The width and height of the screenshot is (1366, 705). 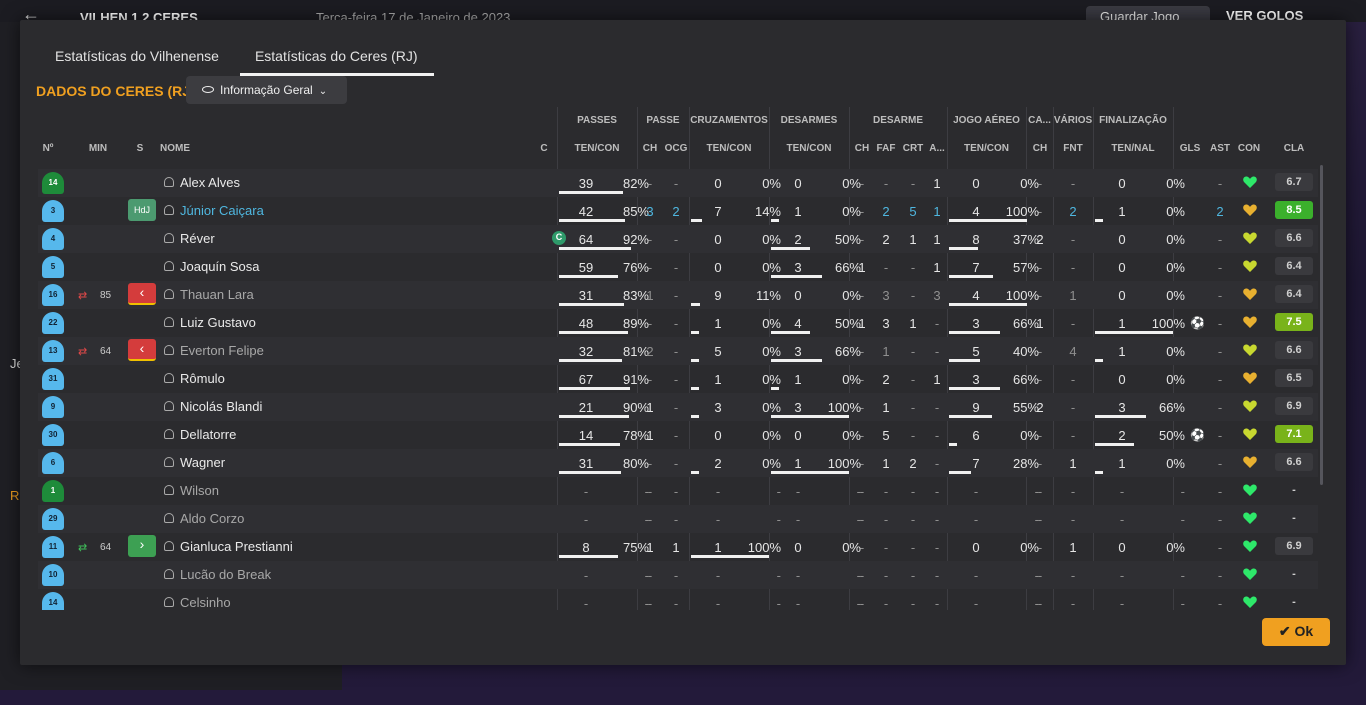 What do you see at coordinates (225, 574) in the screenshot?
I see `player-name: Lucão do Break` at bounding box center [225, 574].